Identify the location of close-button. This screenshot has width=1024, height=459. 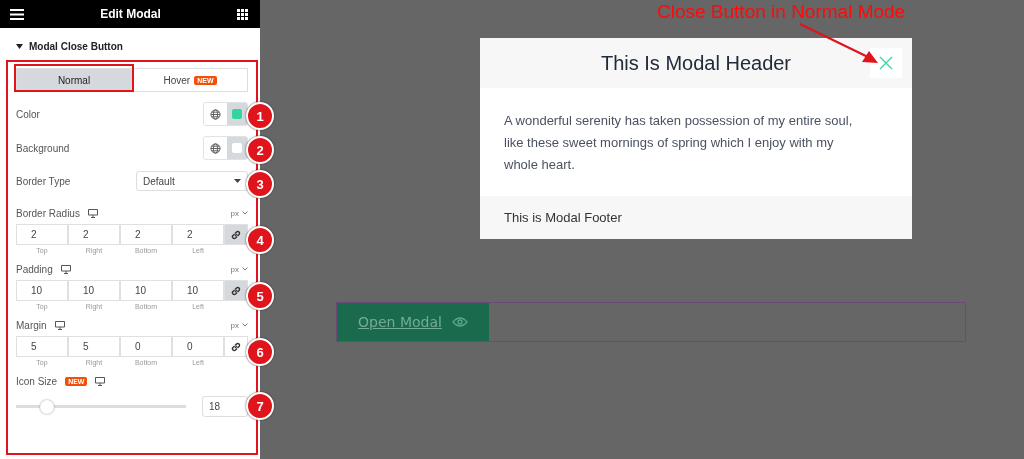
(886, 63).